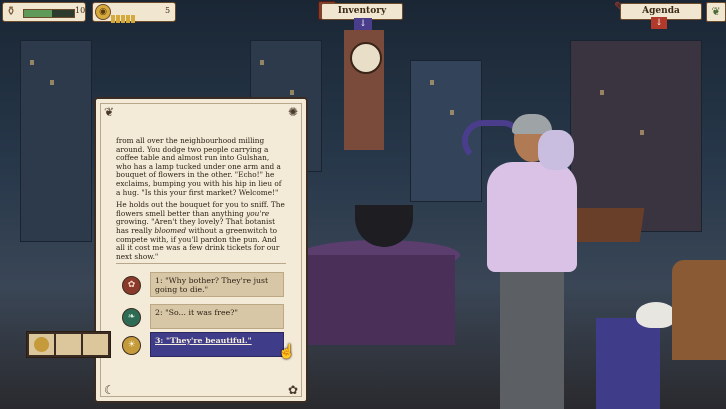  I want to click on moon-corner-icon: ☾, so click(109, 390).